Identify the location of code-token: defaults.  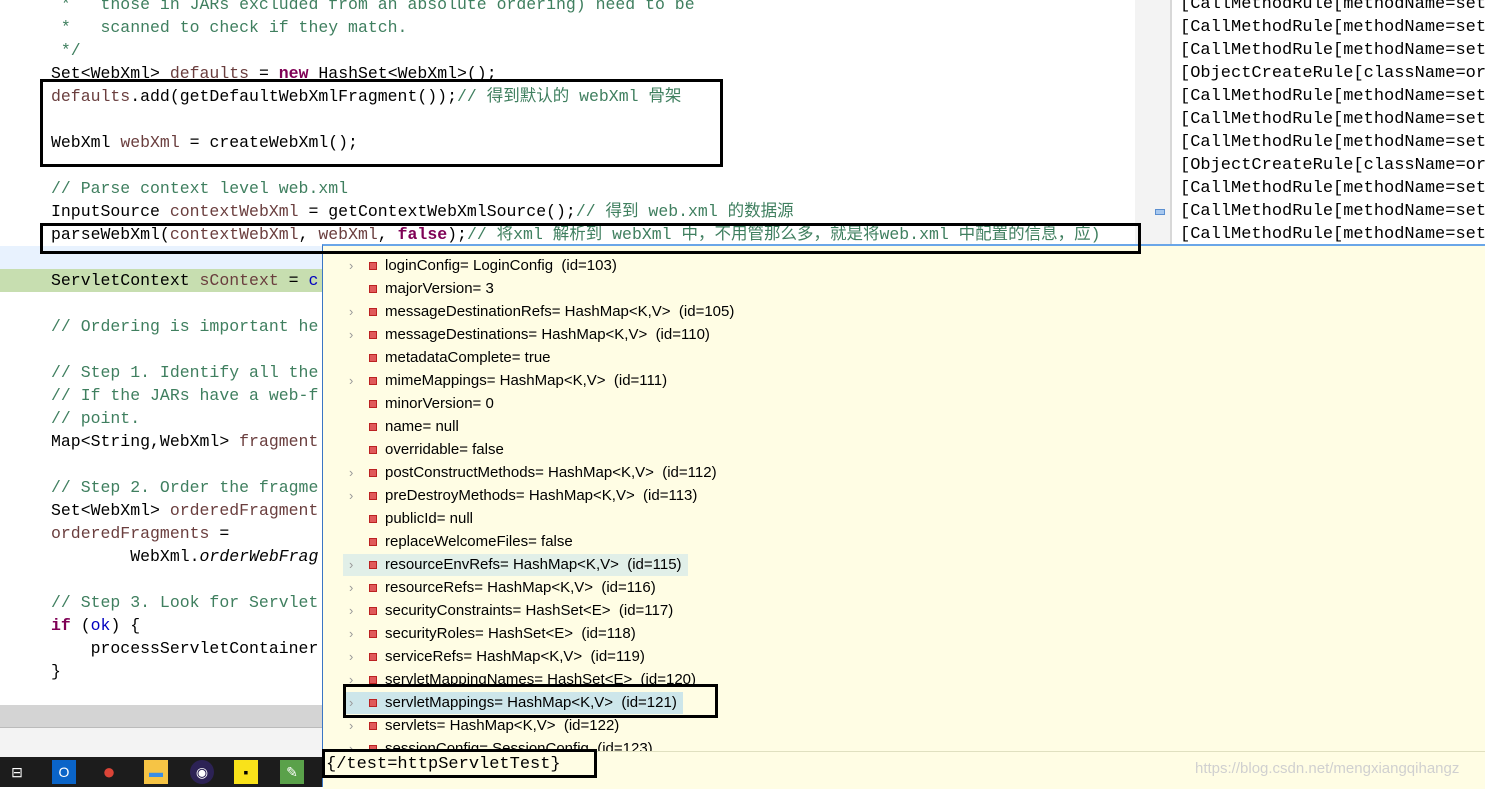
(209, 73).